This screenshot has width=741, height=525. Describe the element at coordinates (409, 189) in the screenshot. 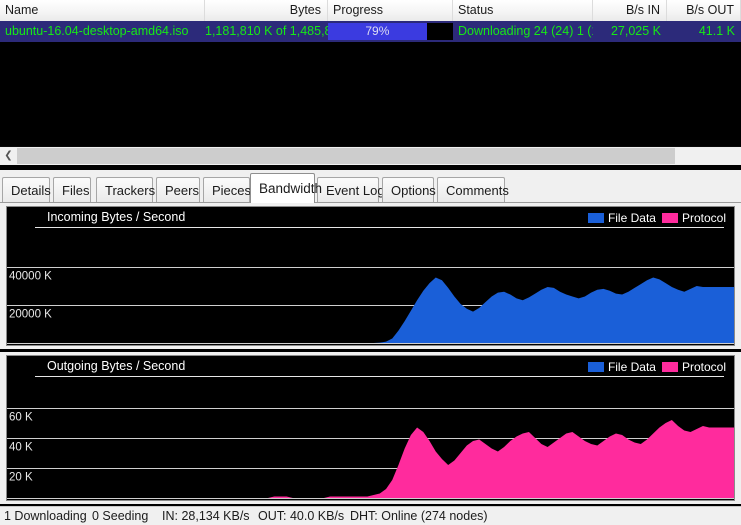

I see `tab-options: Options` at that location.